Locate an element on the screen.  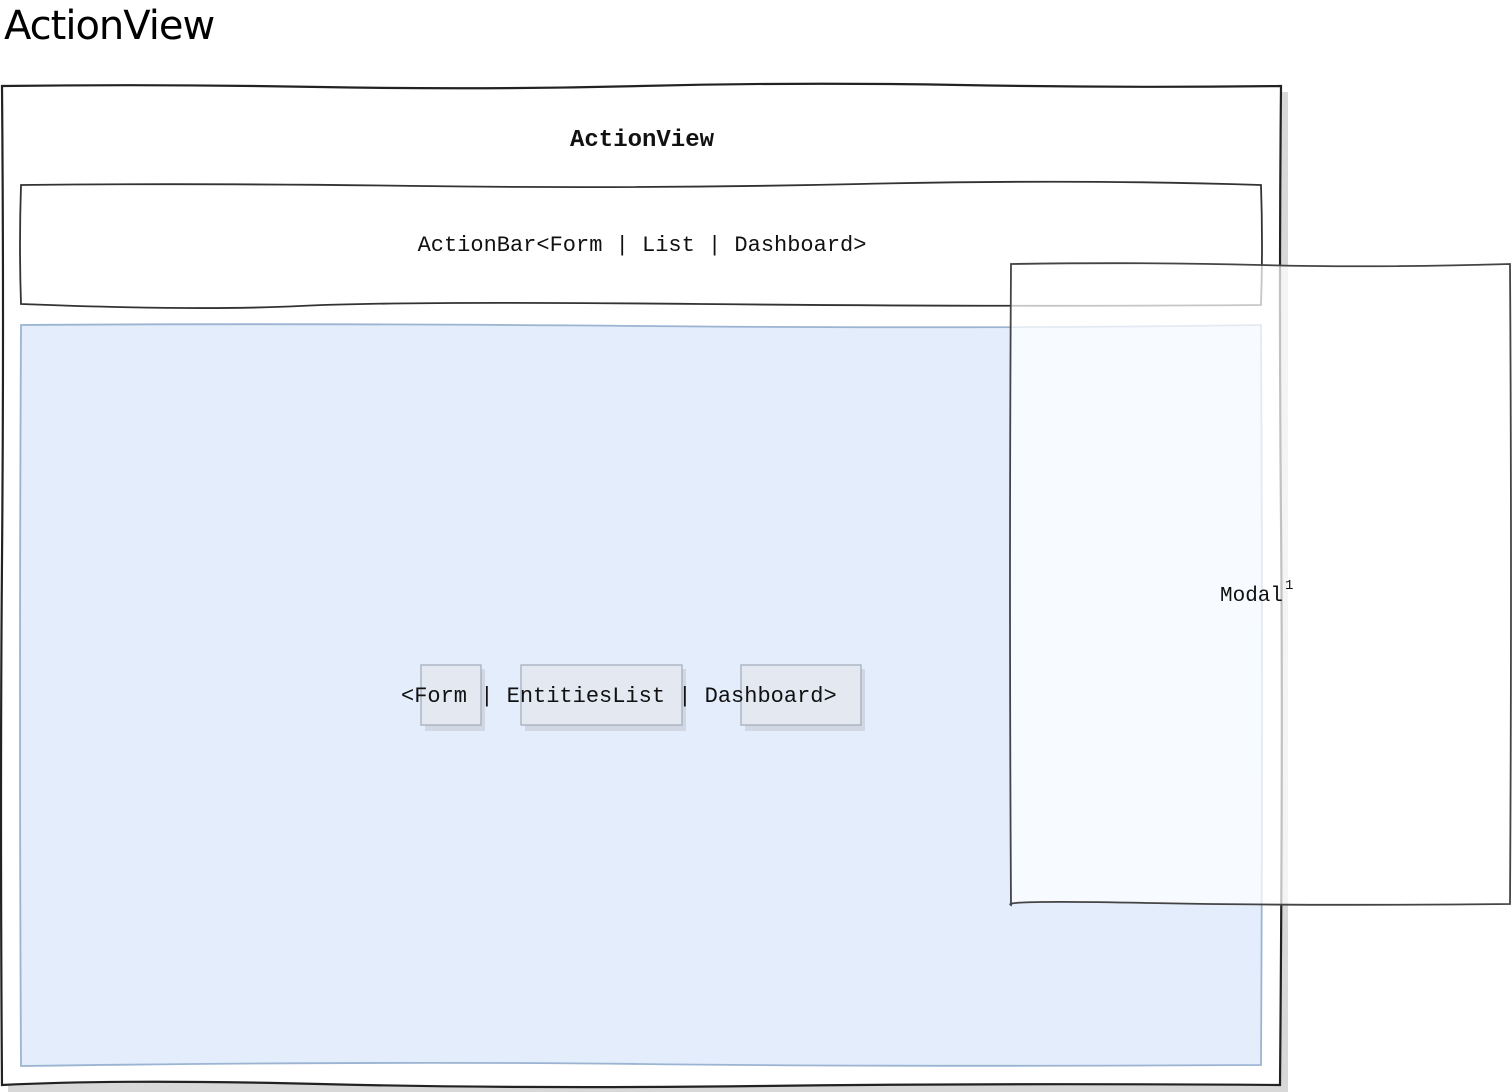
content-label: <Form | EntitiesList | Dashboard> is located at coordinates (619, 696).